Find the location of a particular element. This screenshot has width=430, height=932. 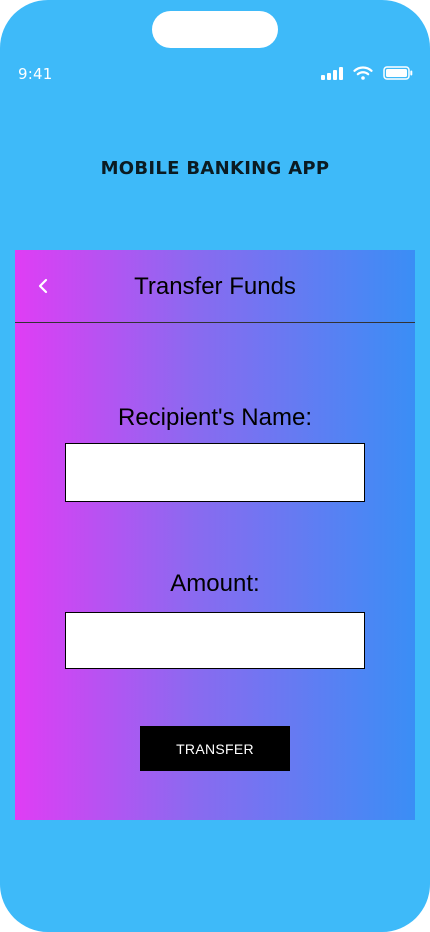

amount-input is located at coordinates (215, 640).